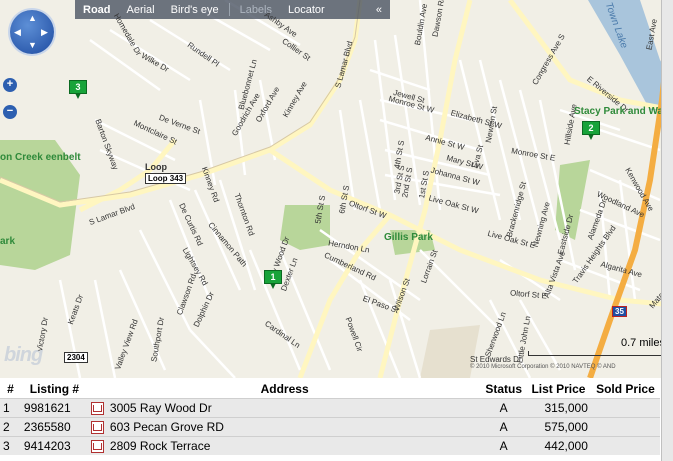 This screenshot has width=673, height=461. What do you see at coordinates (596, 347) in the screenshot?
I see `scale-bar: 0.7 miles` at bounding box center [596, 347].